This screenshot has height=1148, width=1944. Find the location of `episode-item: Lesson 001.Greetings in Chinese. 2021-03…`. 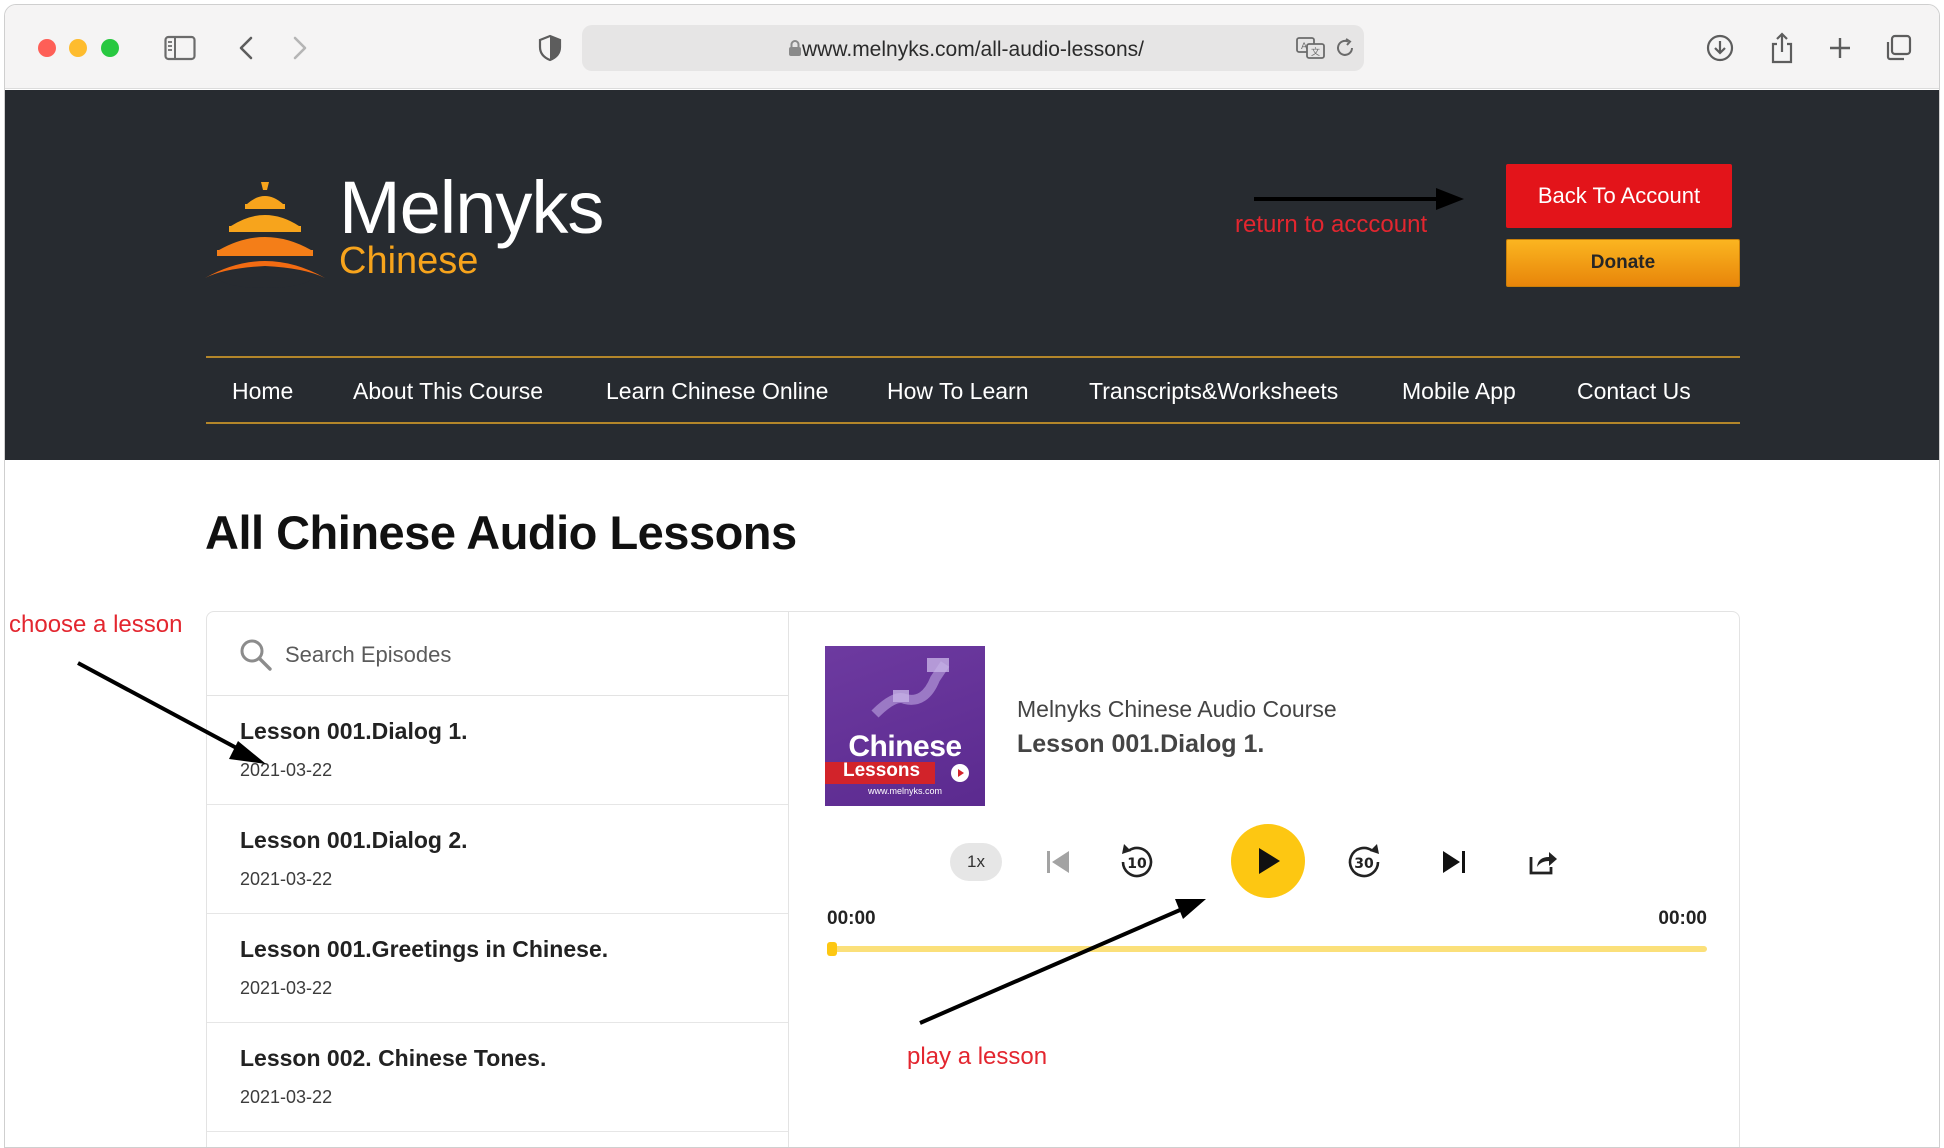

episode-item: Lesson 001.Greetings in Chinese. 2021-03… is located at coordinates (497, 968).